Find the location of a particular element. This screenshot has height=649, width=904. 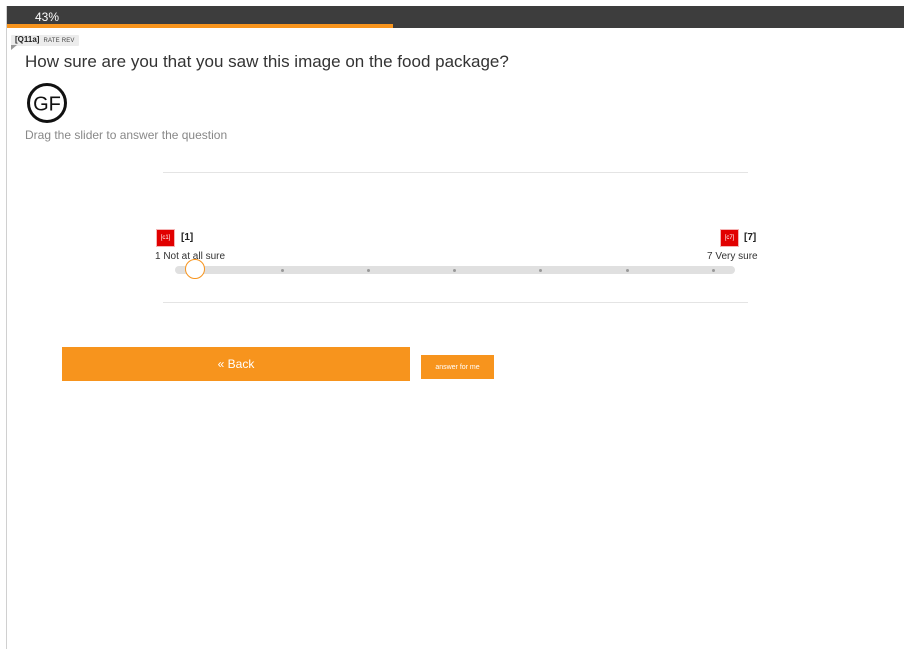

right-anchor-code: [7] is located at coordinates (750, 237).